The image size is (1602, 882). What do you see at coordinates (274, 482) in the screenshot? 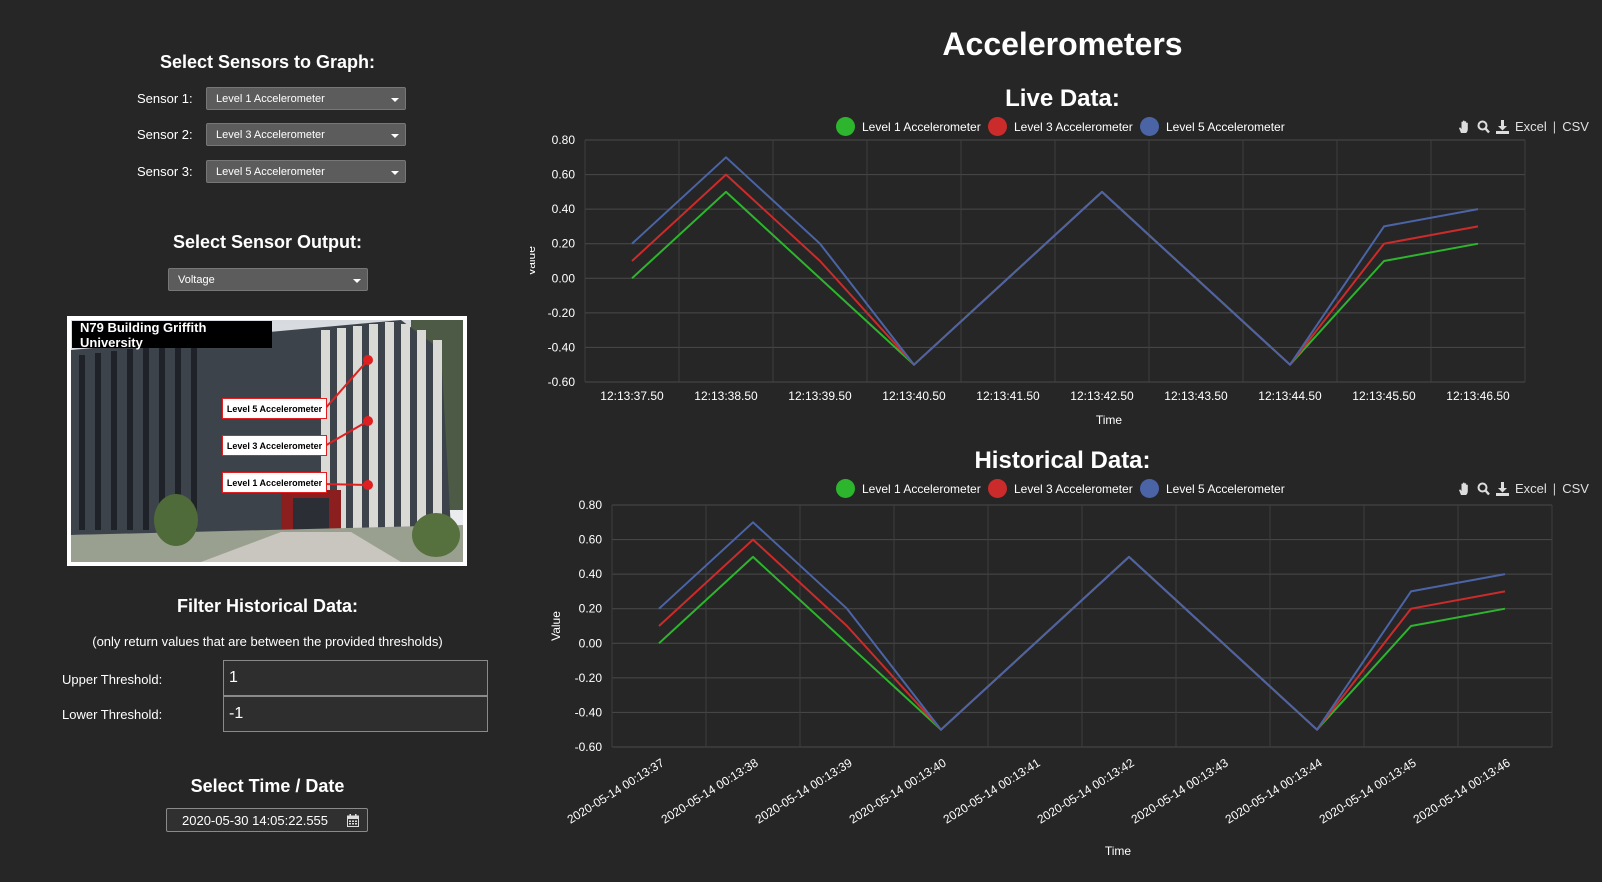
I see `callout-level-1: Level 1 Accelerometer` at bounding box center [274, 482].